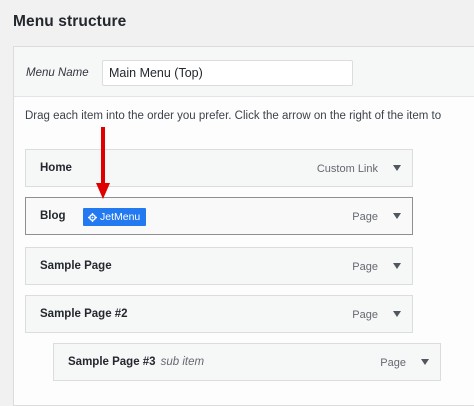 This screenshot has height=406, width=474. Describe the element at coordinates (182, 362) in the screenshot. I see `menu-item-subtitle: sub item` at that location.